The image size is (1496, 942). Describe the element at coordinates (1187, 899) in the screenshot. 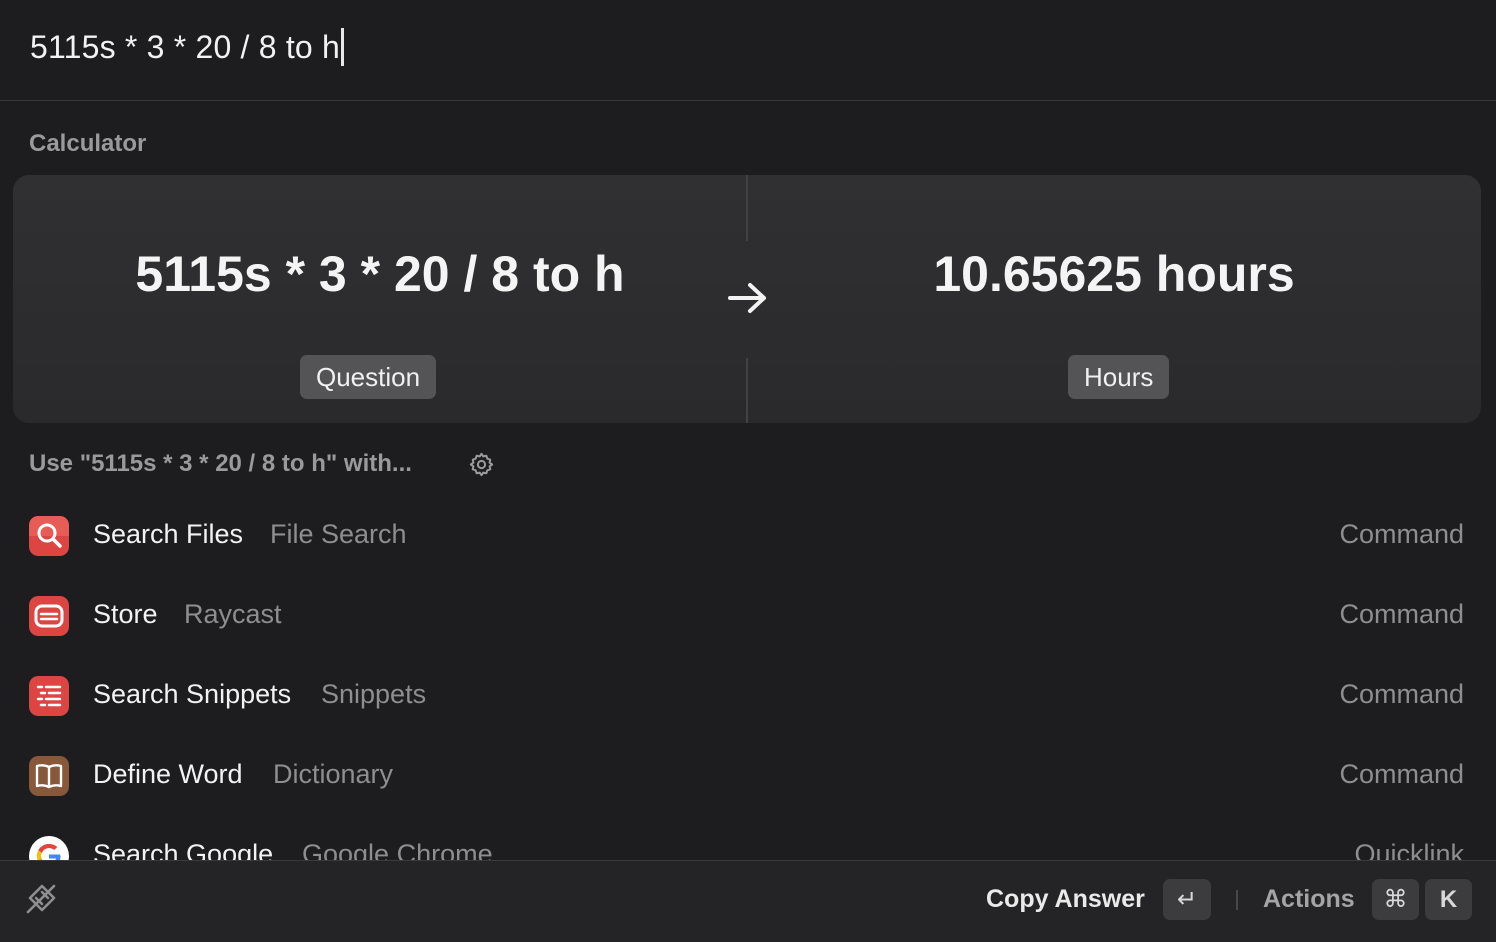

I see `enter-key-hint: ↵` at that location.